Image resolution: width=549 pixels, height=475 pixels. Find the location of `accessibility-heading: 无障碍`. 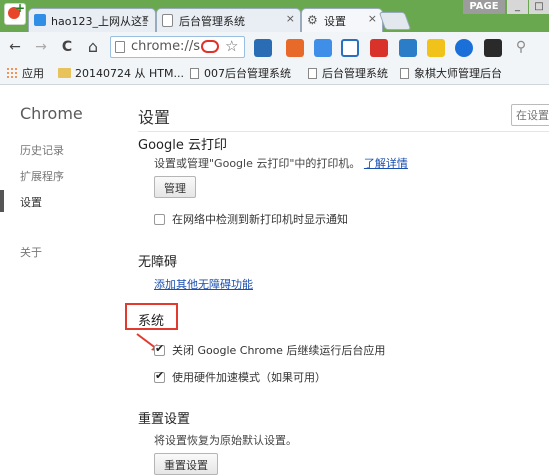

accessibility-heading: 无障碍 is located at coordinates (158, 262).